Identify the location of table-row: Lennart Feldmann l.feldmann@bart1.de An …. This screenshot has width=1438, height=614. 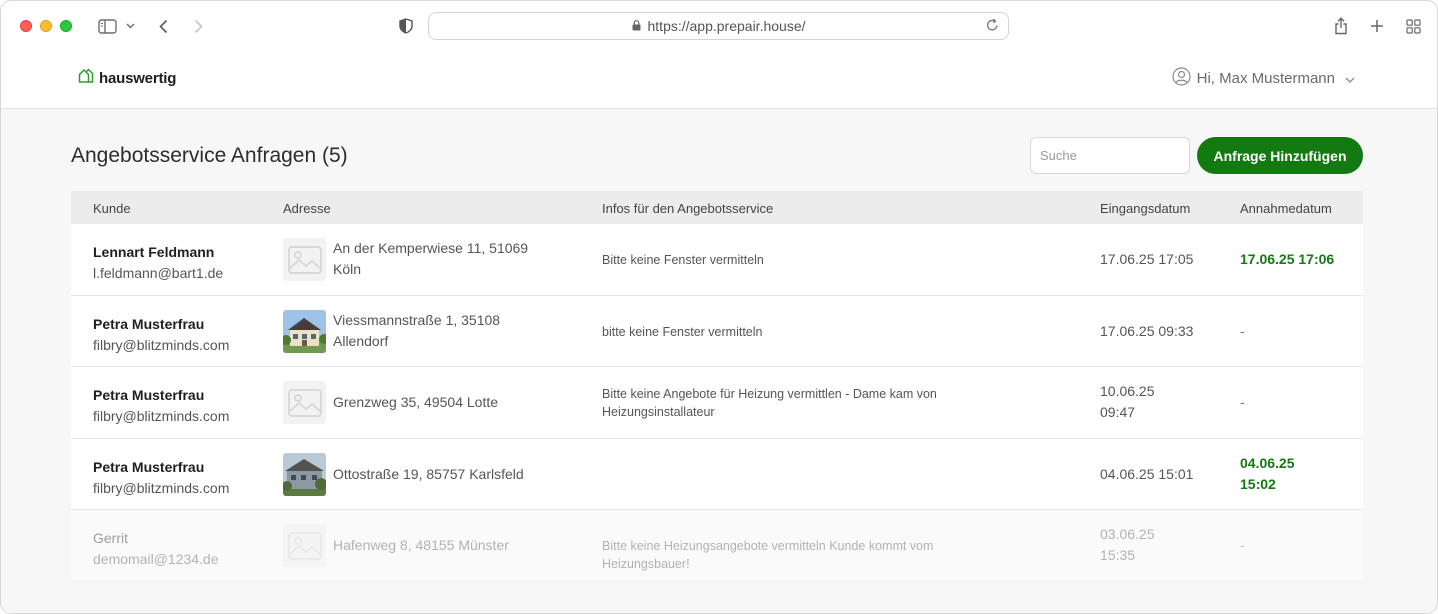
(717, 260).